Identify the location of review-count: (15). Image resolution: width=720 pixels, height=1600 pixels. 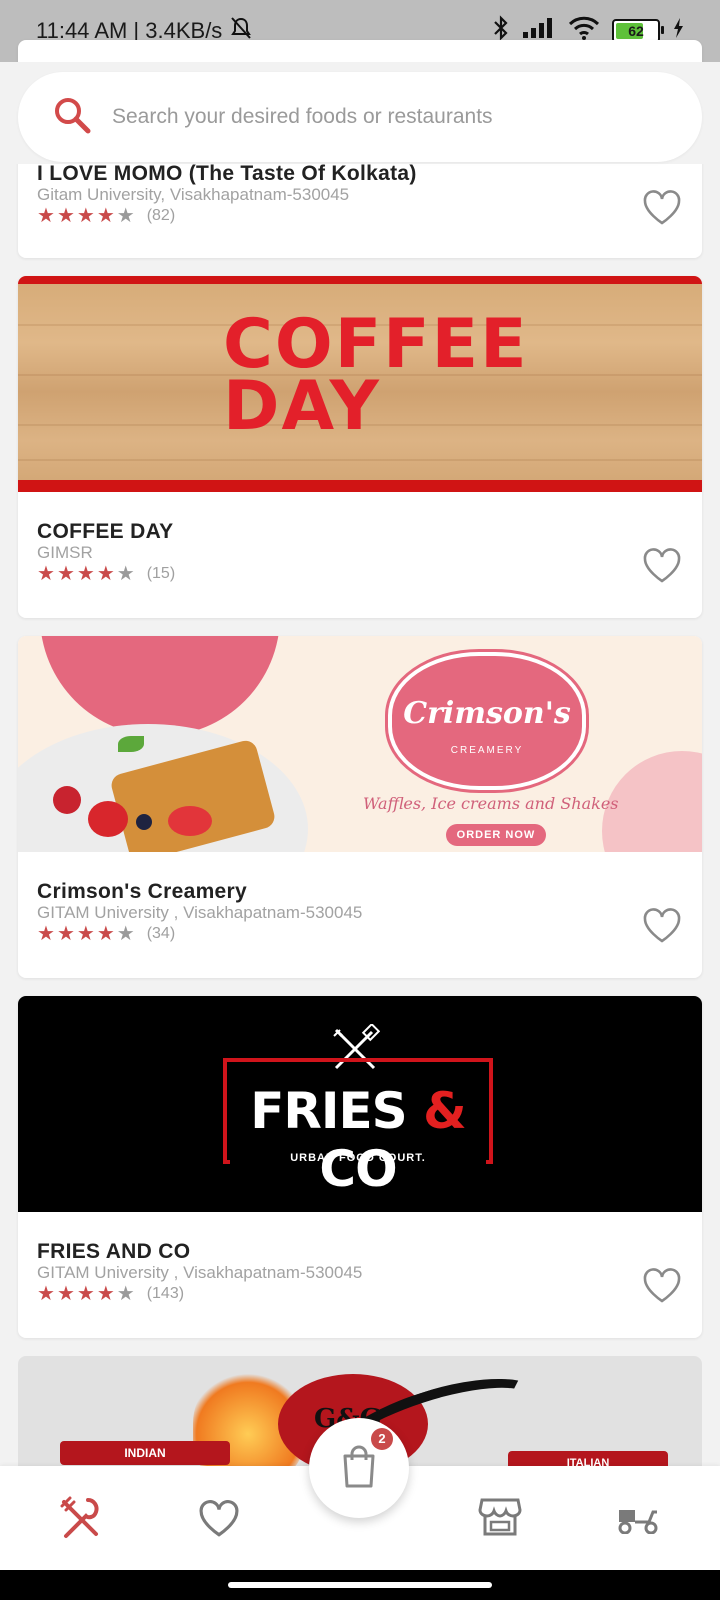
(161, 573).